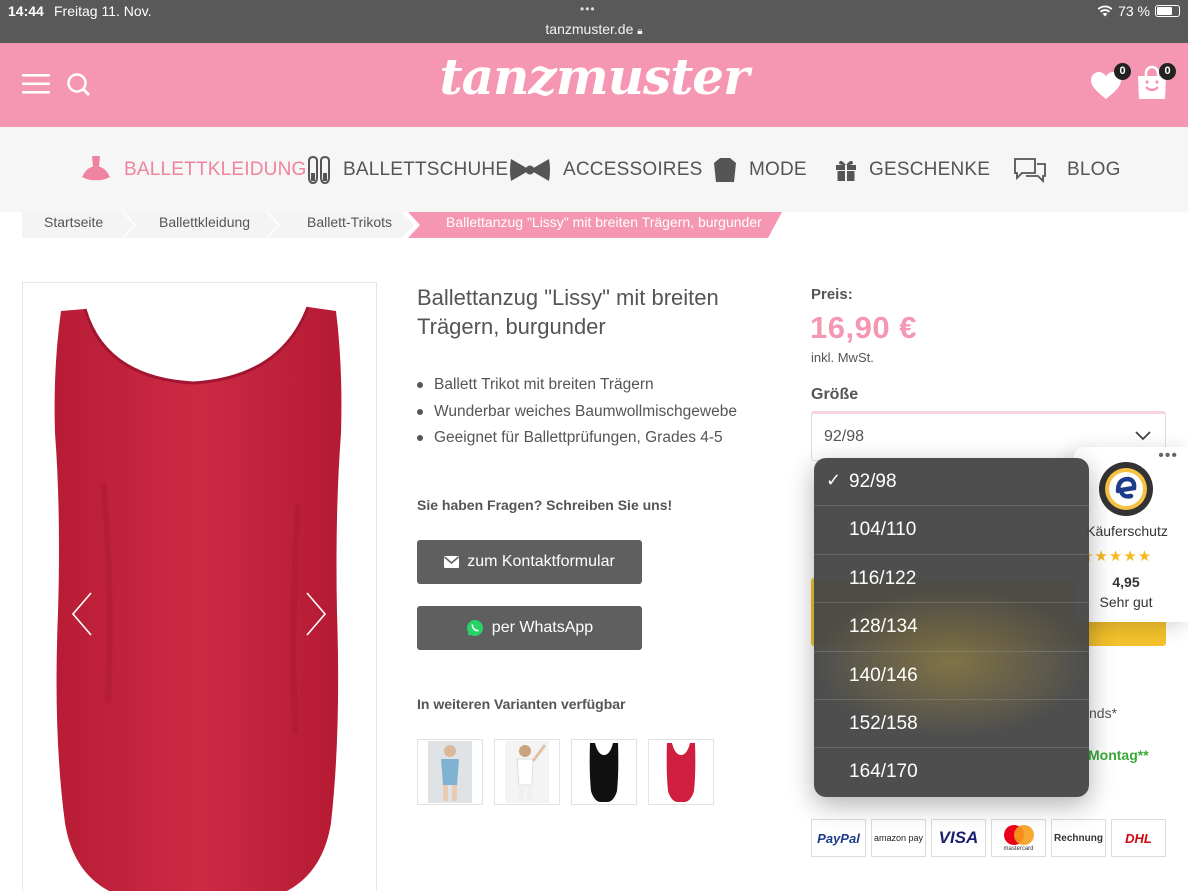 The width and height of the screenshot is (1188, 891). I want to click on variants-heading: In weiteren Varianten verfügbar, so click(521, 704).